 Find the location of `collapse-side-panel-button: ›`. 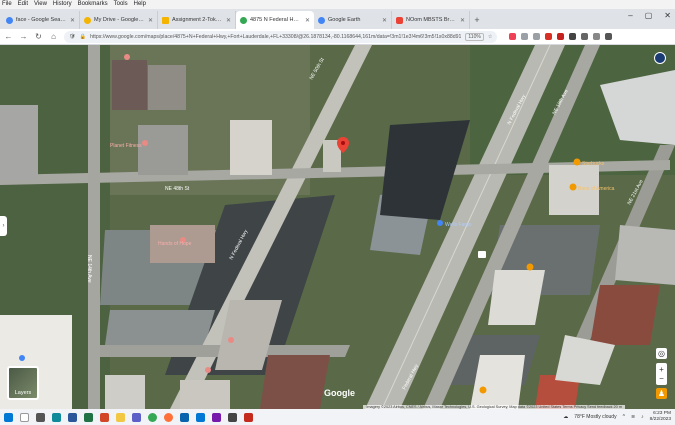

collapse-side-panel-button: › is located at coordinates (3, 226).